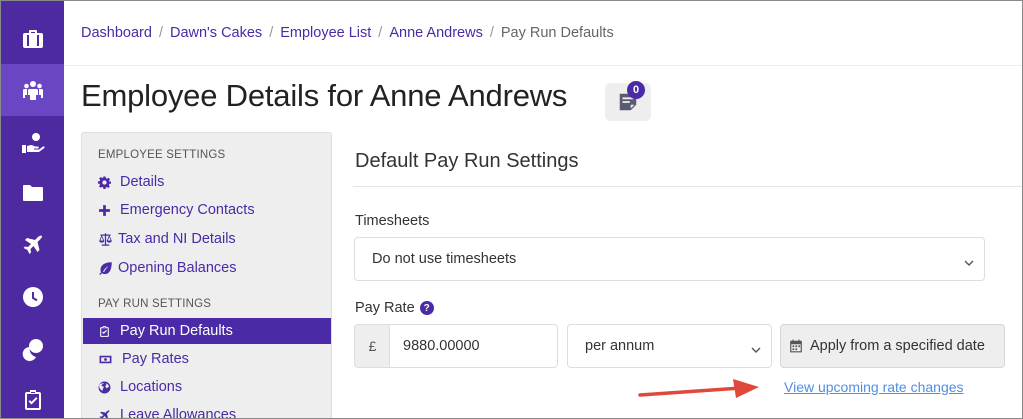 Image resolution: width=1023 pixels, height=419 pixels. What do you see at coordinates (207, 387) in the screenshot?
I see `menu-item-locations: Locations` at bounding box center [207, 387].